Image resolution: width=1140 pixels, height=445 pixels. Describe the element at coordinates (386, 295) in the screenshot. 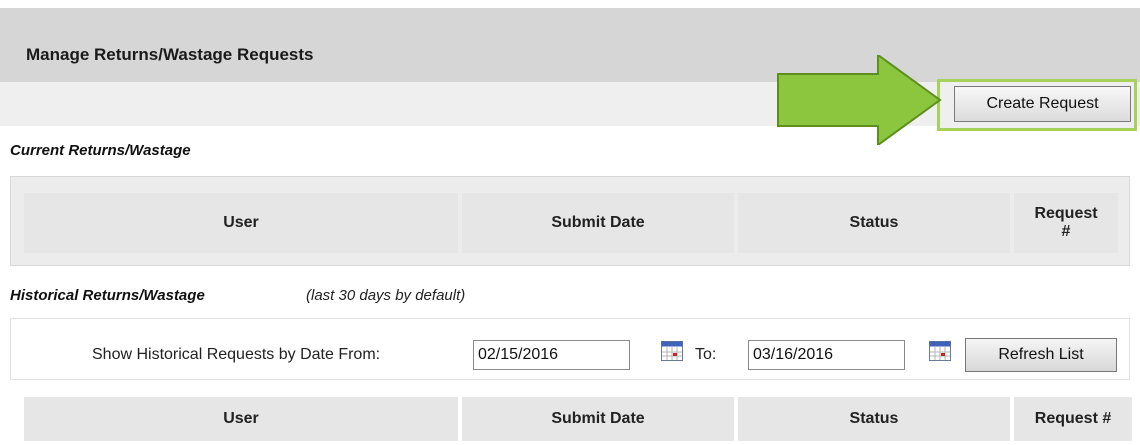

I see `historical-note: (last 30 days by default)` at that location.